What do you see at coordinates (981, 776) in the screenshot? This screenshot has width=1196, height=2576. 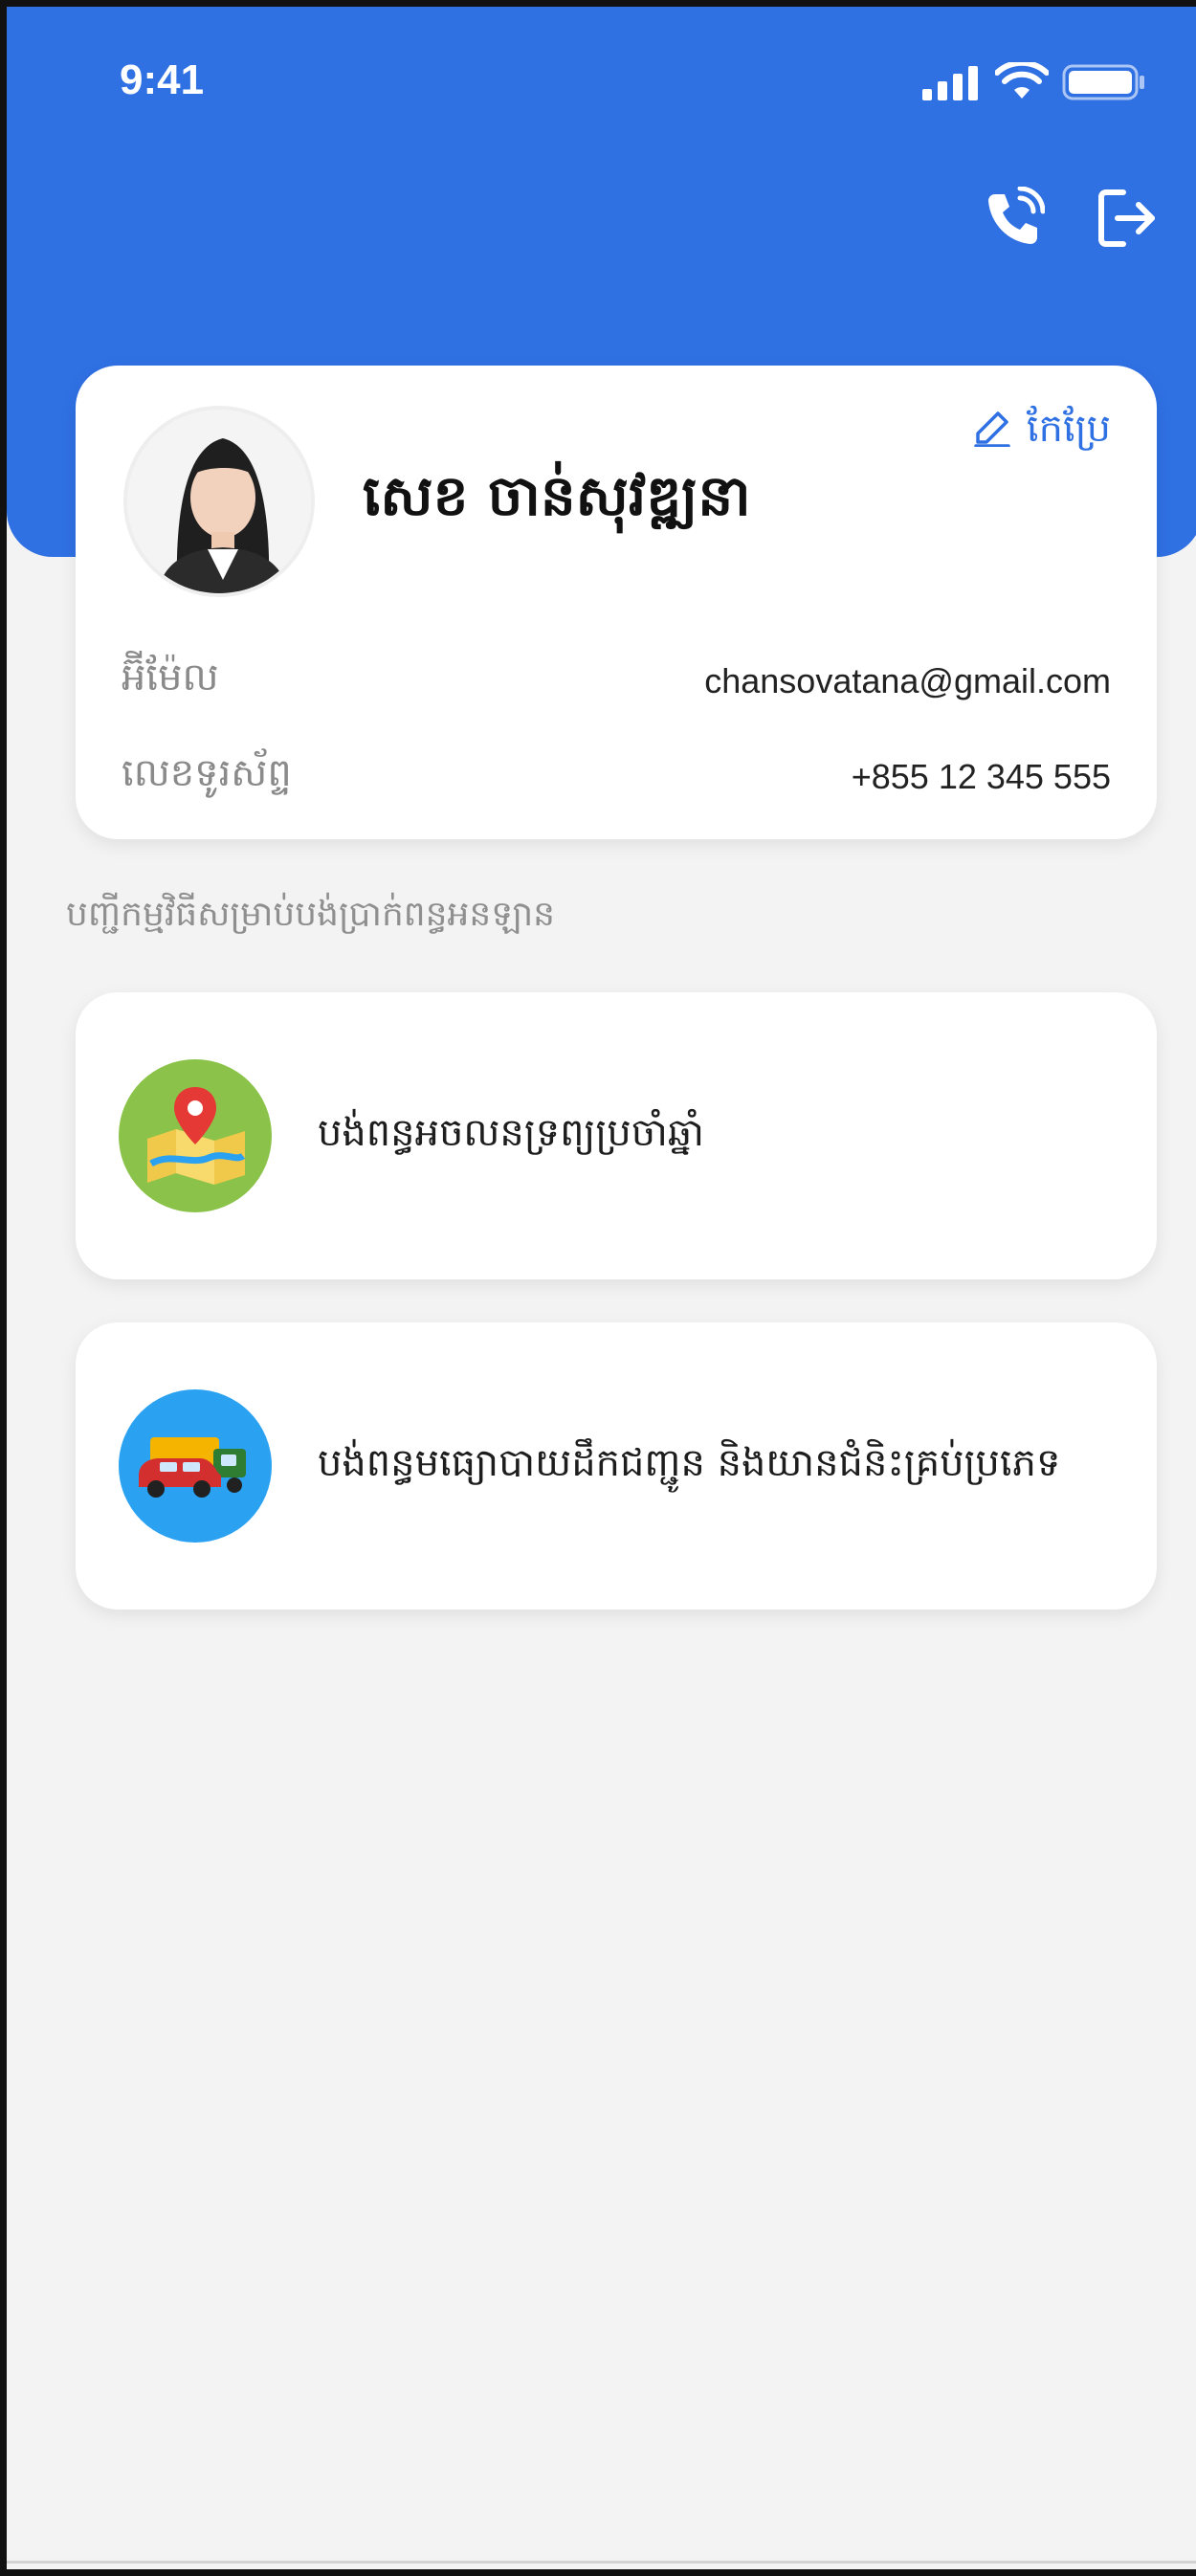 I see `phone-value: +855 12 345 555` at bounding box center [981, 776].